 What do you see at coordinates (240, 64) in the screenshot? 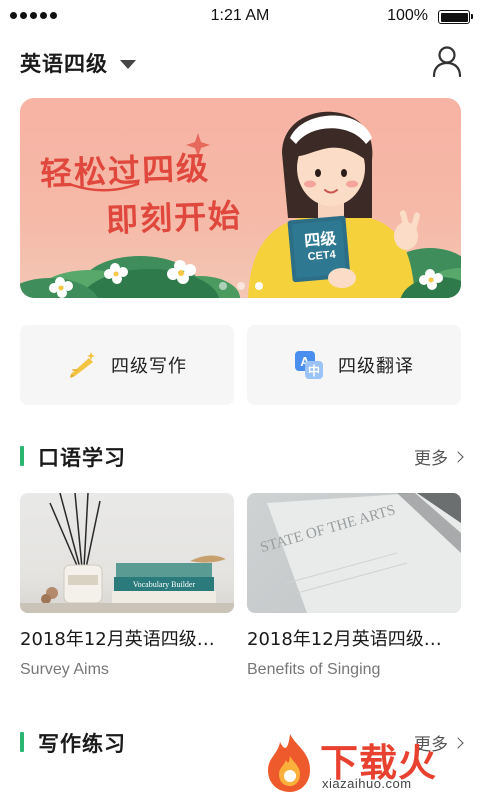
I see `app-header: 英语四级` at bounding box center [240, 64].